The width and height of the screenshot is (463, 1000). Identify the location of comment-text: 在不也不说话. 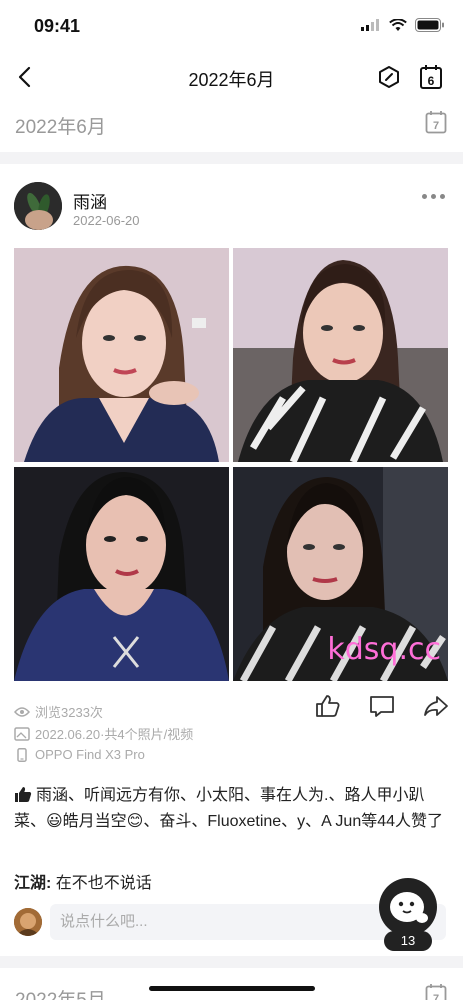
(103, 883).